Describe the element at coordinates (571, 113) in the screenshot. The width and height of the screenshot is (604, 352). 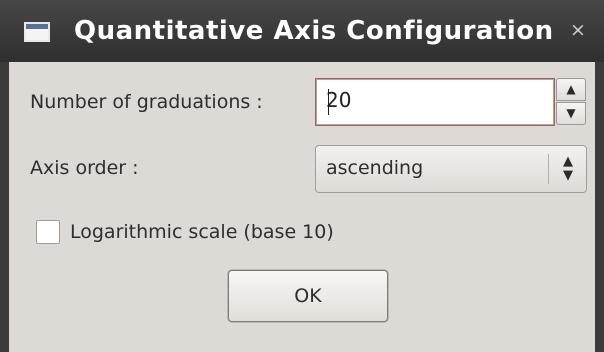
I see `spin-down-icon: ▼` at that location.